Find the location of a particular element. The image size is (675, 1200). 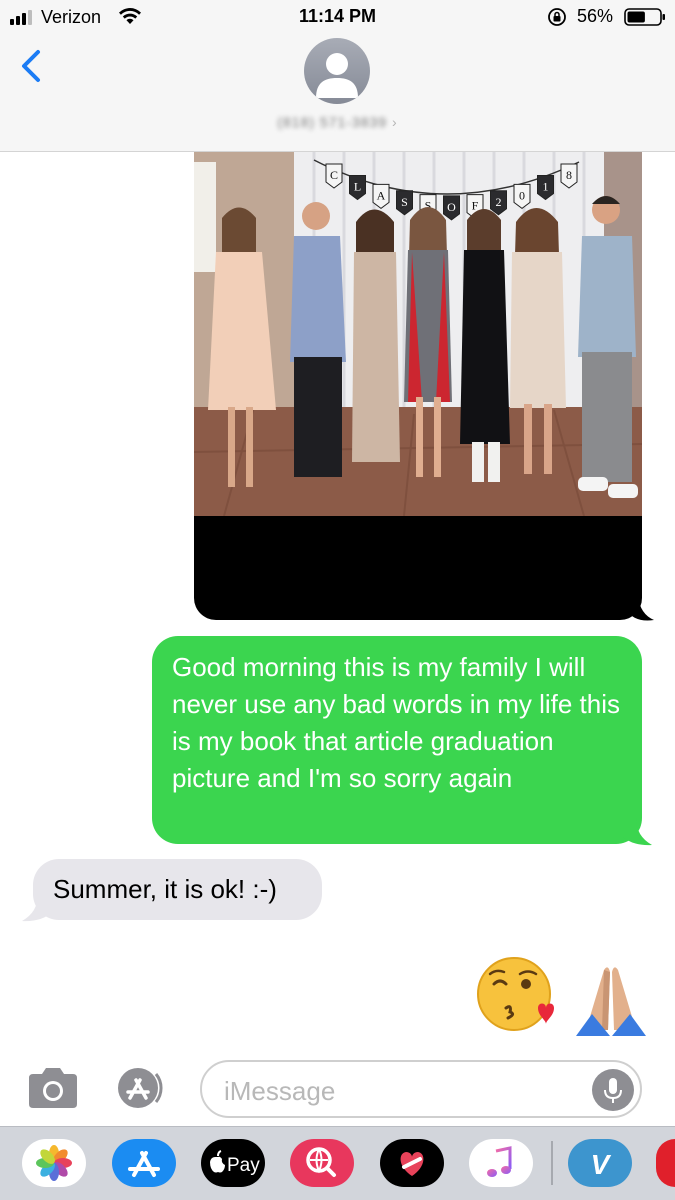

app-store-app-button is located at coordinates (144, 1163).